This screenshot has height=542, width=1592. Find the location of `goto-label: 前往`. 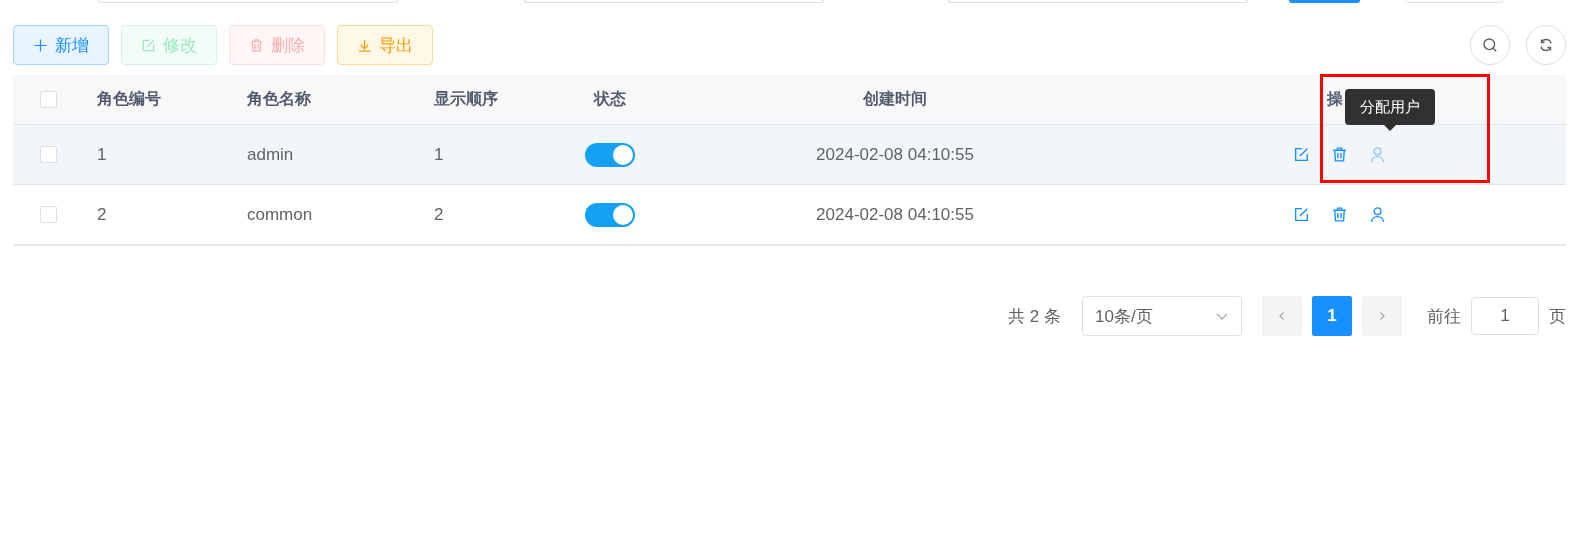

goto-label: 前往 is located at coordinates (1444, 316).